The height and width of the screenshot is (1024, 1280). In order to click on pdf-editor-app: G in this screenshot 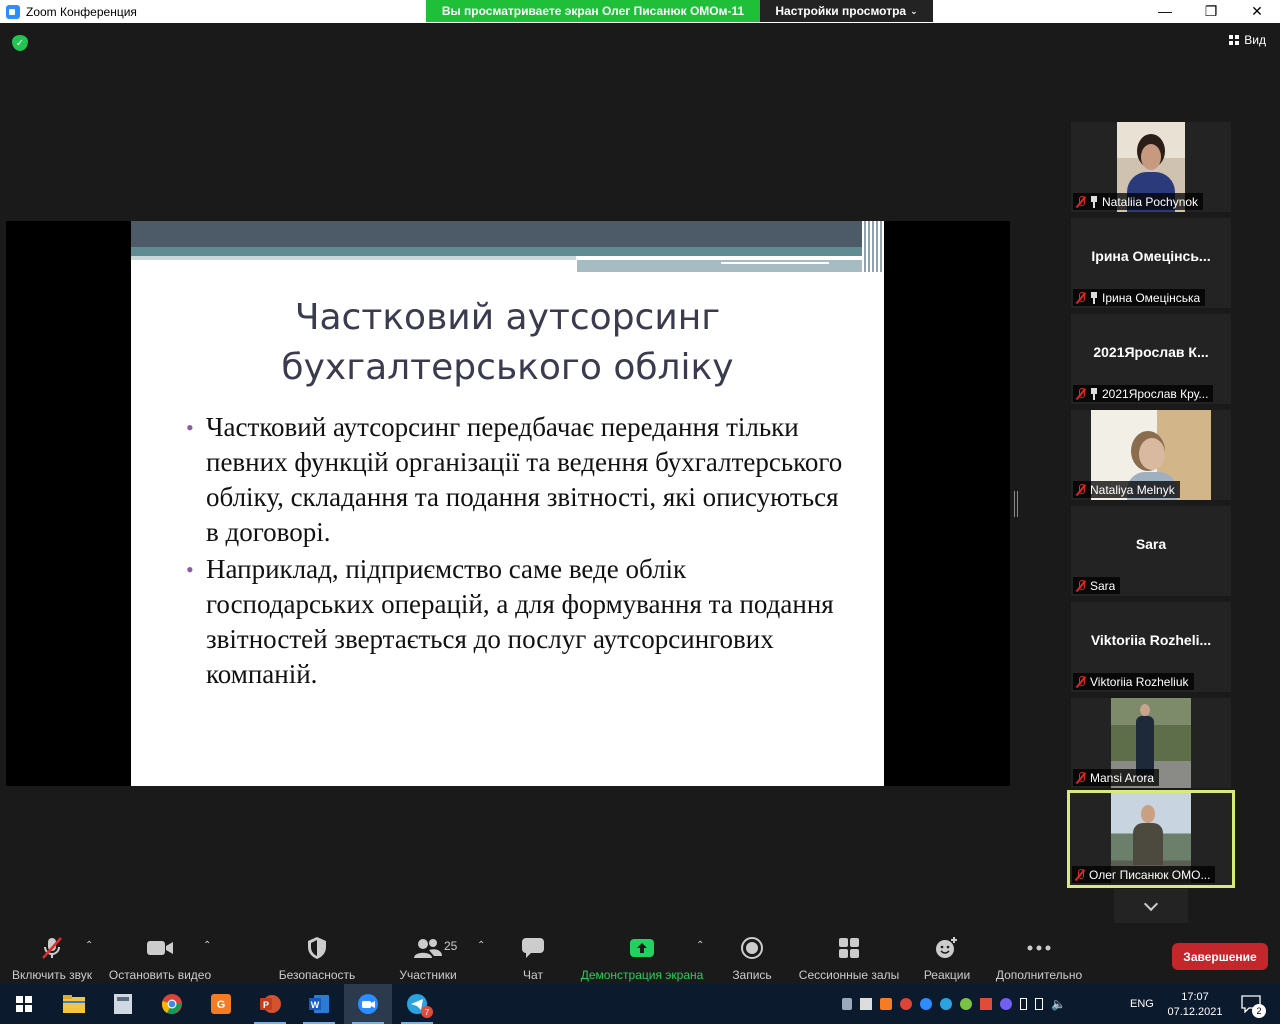, I will do `click(221, 1004)`.